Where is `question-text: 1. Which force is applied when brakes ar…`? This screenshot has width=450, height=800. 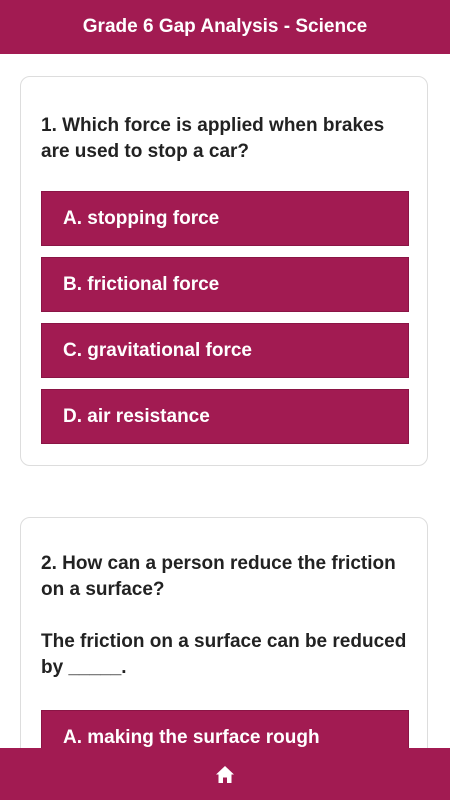
question-text: 1. Which force is applied when brakes ar… is located at coordinates (213, 138).